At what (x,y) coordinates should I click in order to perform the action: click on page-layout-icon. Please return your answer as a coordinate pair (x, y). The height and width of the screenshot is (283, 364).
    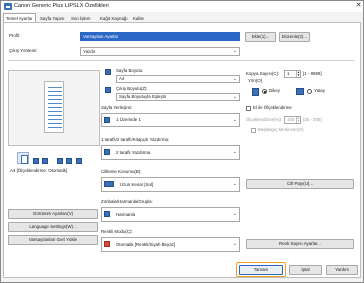
    Looking at the image, I should click on (107, 120).